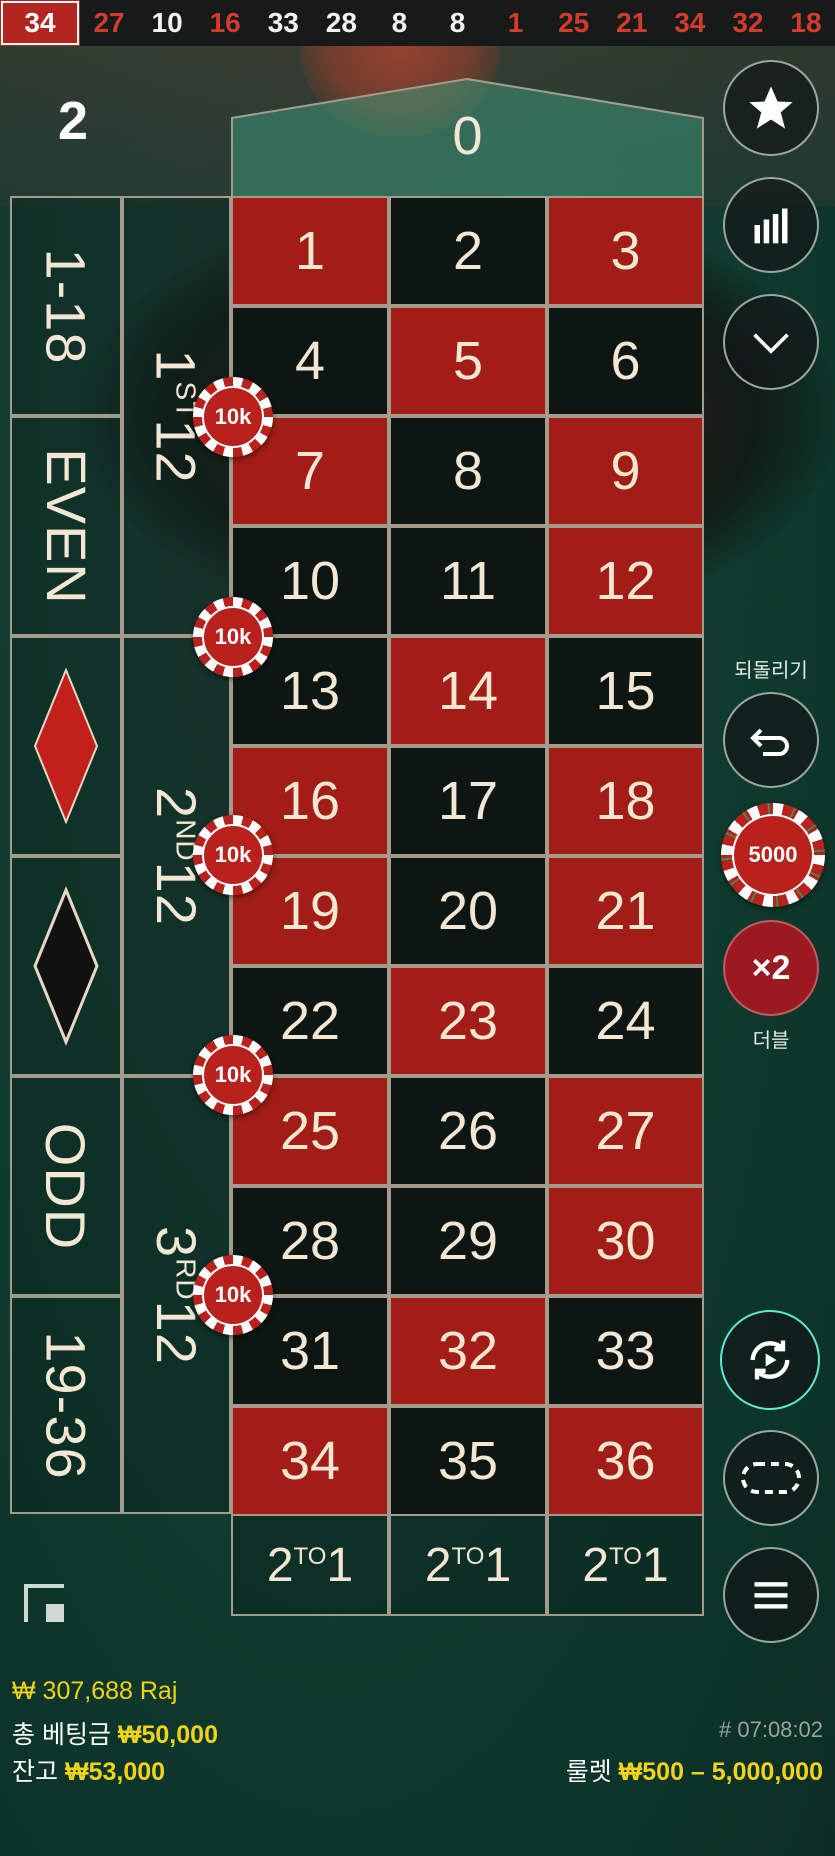 The image size is (835, 1856). I want to click on column-1-label: 2TO1, so click(310, 1565).